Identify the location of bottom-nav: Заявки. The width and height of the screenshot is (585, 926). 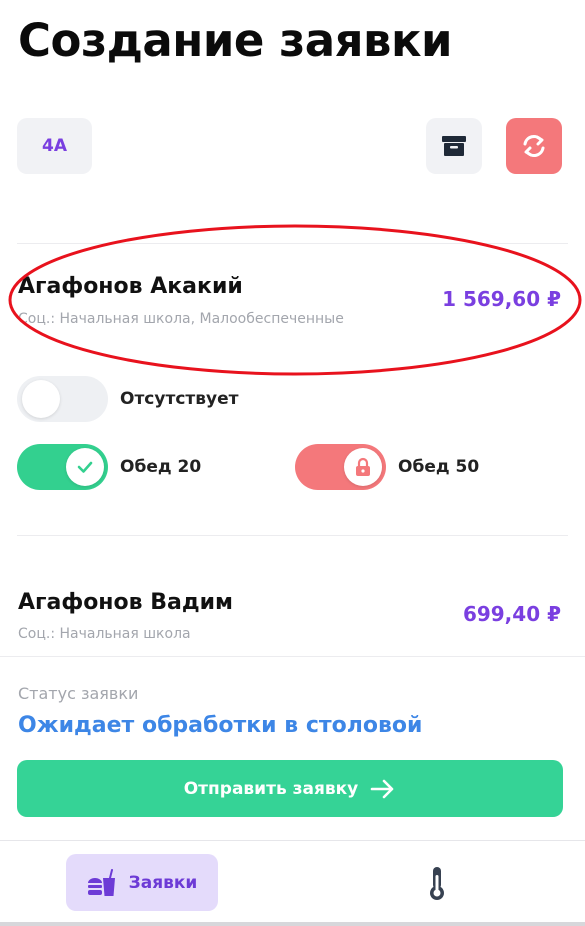
(292, 883).